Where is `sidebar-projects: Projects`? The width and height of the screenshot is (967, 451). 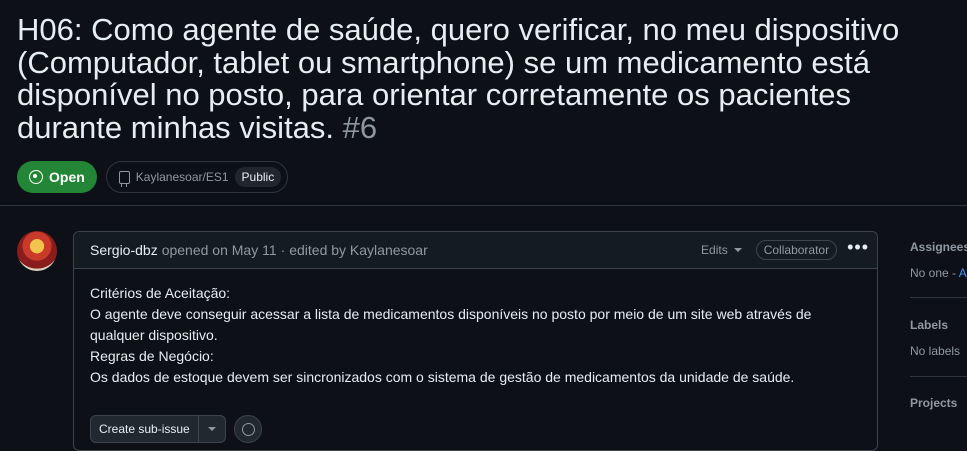
sidebar-projects: Projects is located at coordinates (938, 403).